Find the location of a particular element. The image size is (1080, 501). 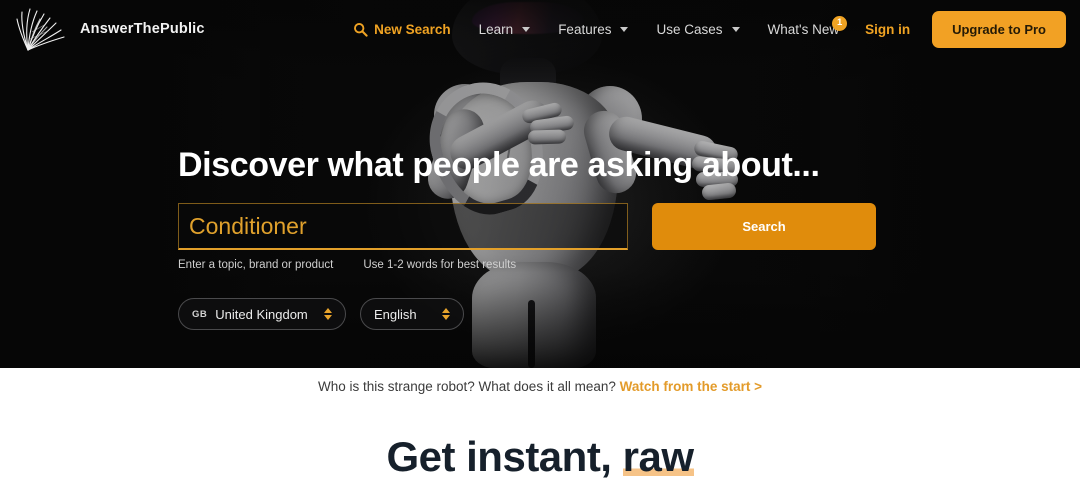

language-select: English is located at coordinates (412, 314).